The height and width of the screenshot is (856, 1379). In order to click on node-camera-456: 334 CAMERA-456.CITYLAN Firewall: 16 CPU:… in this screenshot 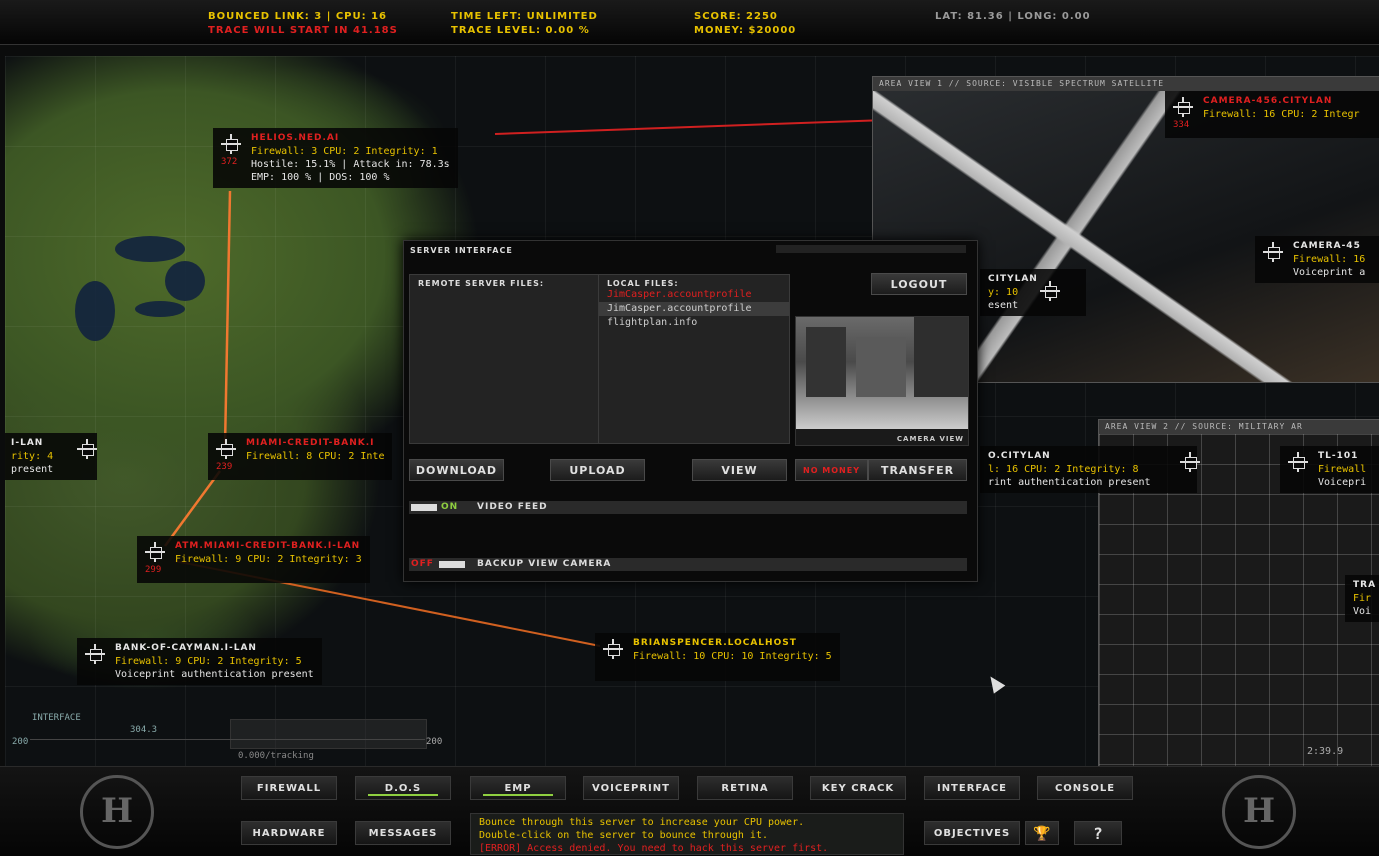, I will do `click(1272, 114)`.